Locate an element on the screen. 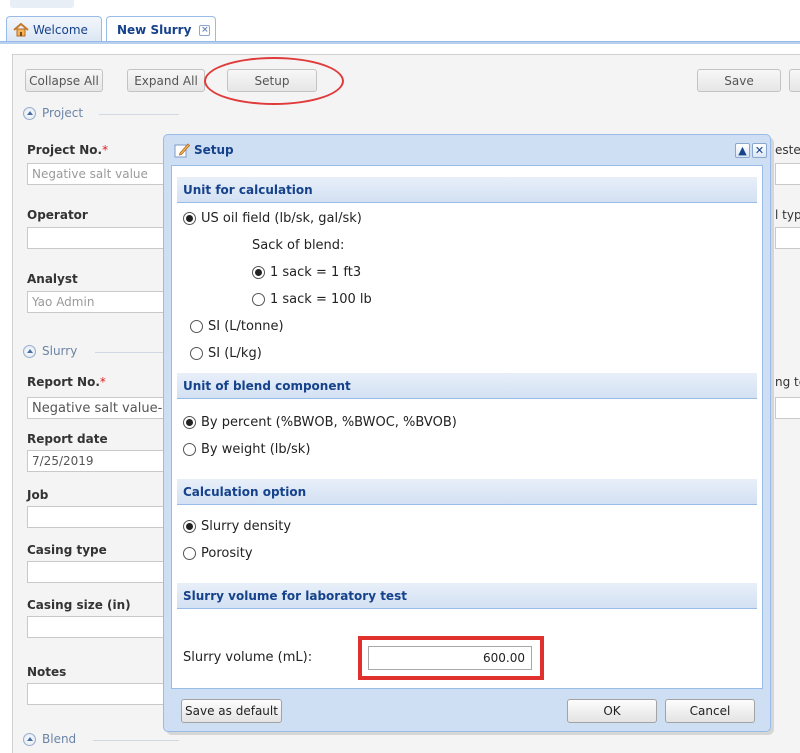 The height and width of the screenshot is (753, 800). blend-section-header: Blend is located at coordinates (49, 739).